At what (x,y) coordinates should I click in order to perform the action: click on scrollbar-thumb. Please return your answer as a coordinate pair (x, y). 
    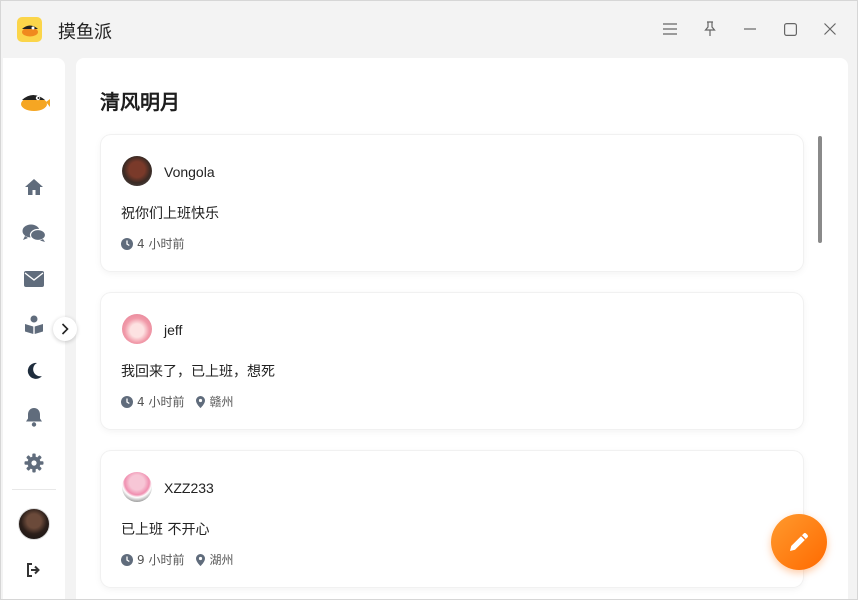
    Looking at the image, I should click on (820, 189).